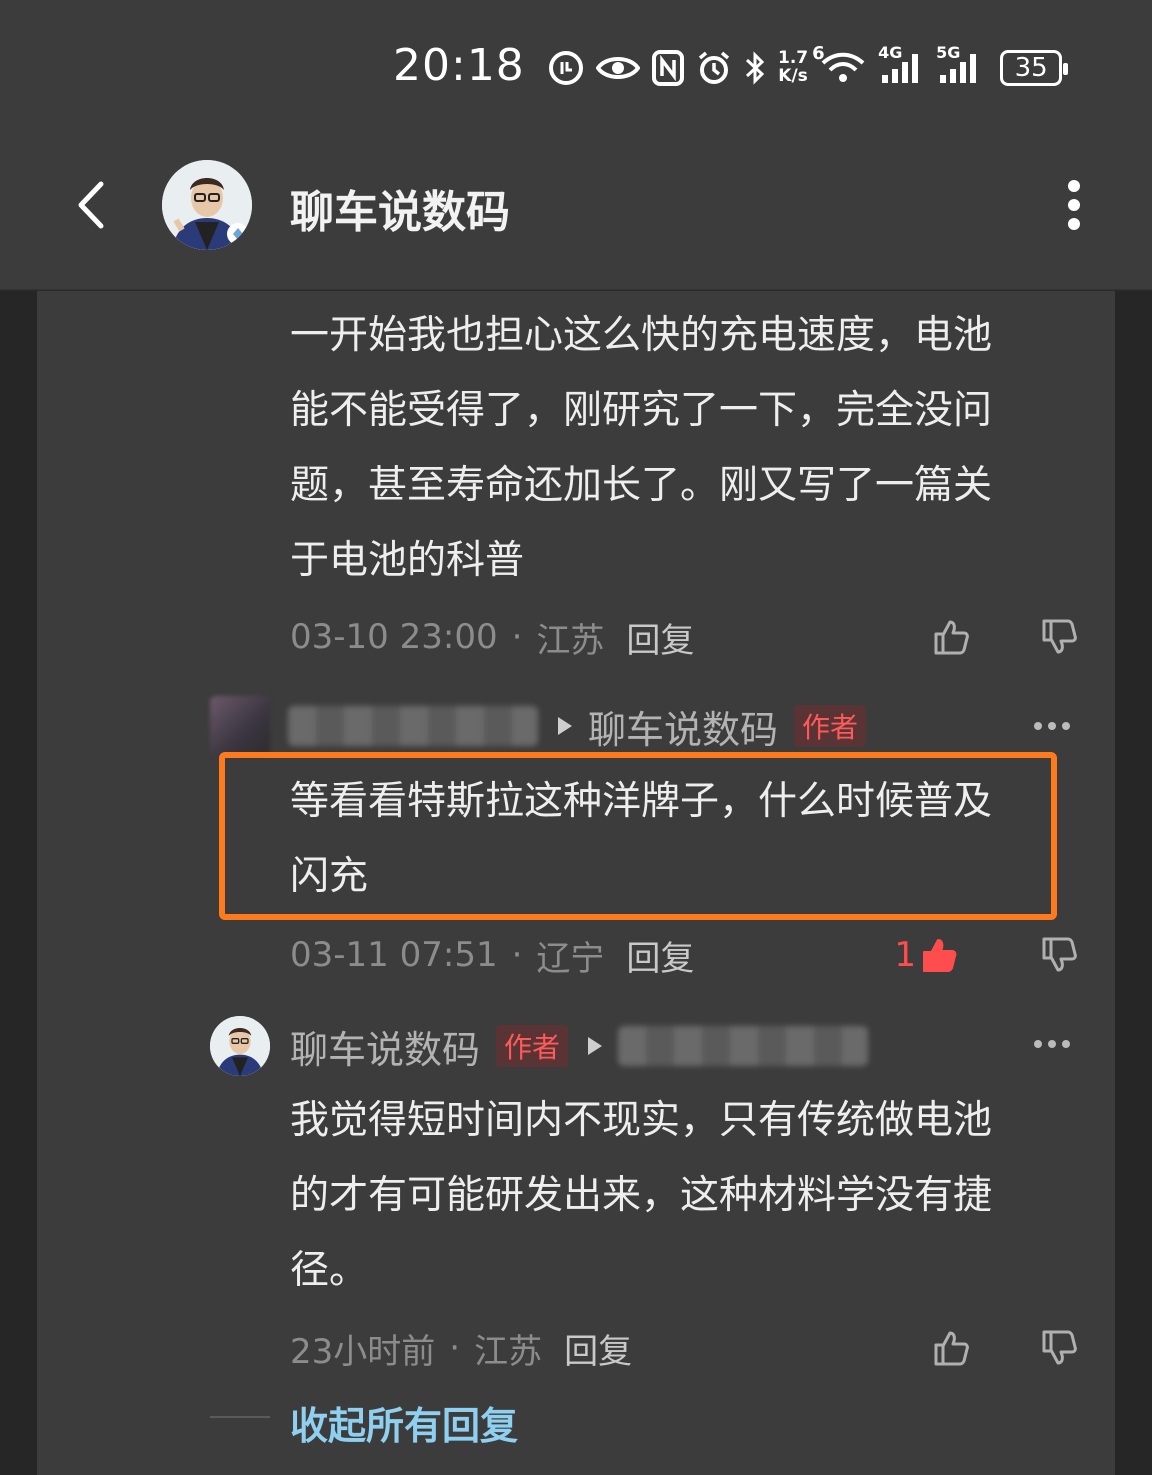  Describe the element at coordinates (400, 212) in the screenshot. I see `page-title: 聊车说数码` at that location.